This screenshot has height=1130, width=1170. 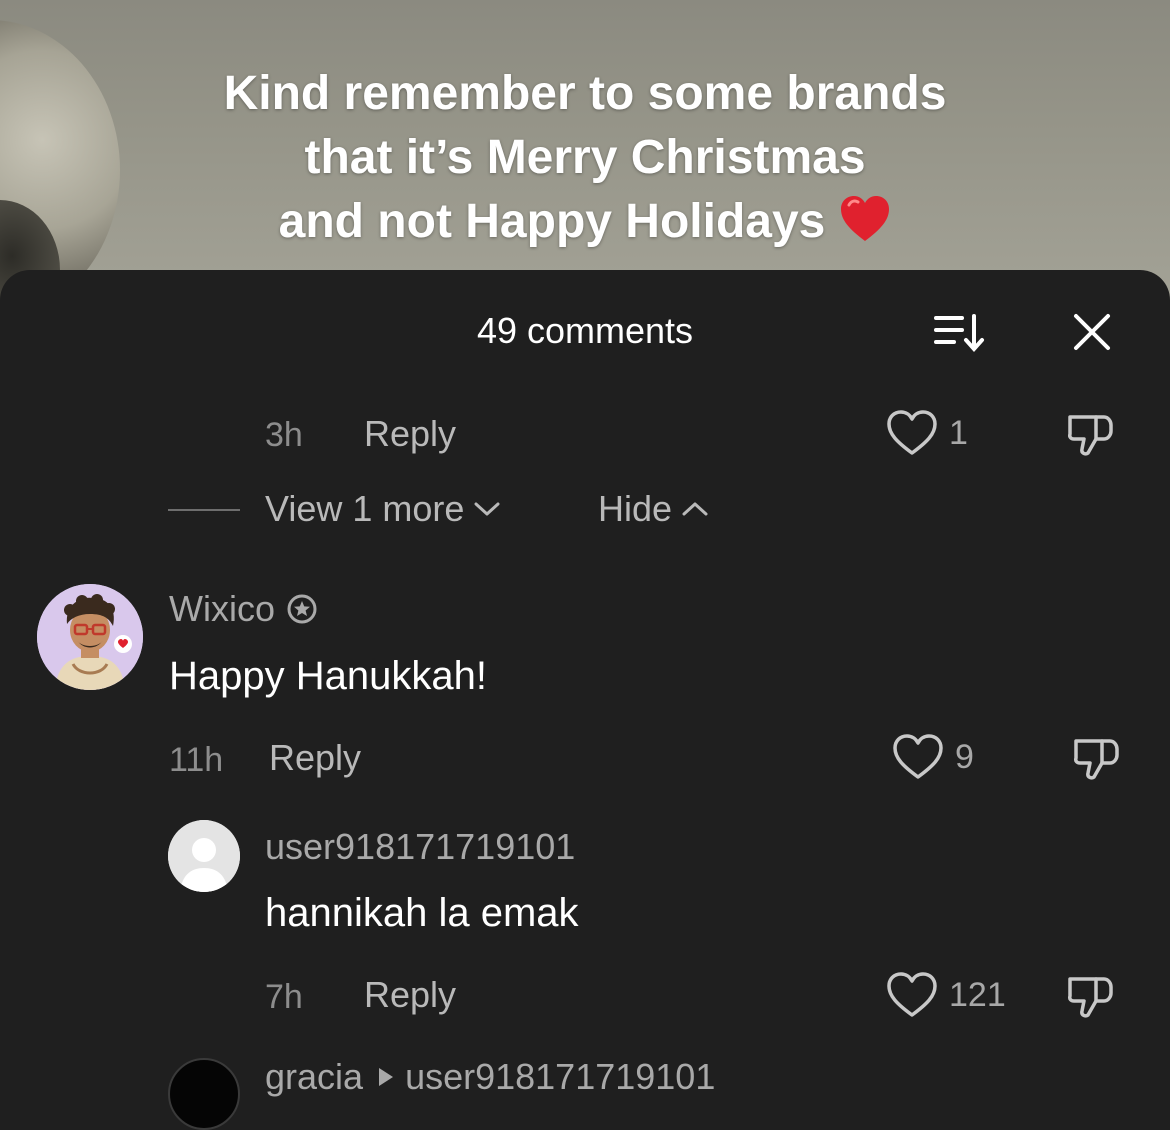 I want to click on view-more-replies-button: View 1 more, so click(x=383, y=509).